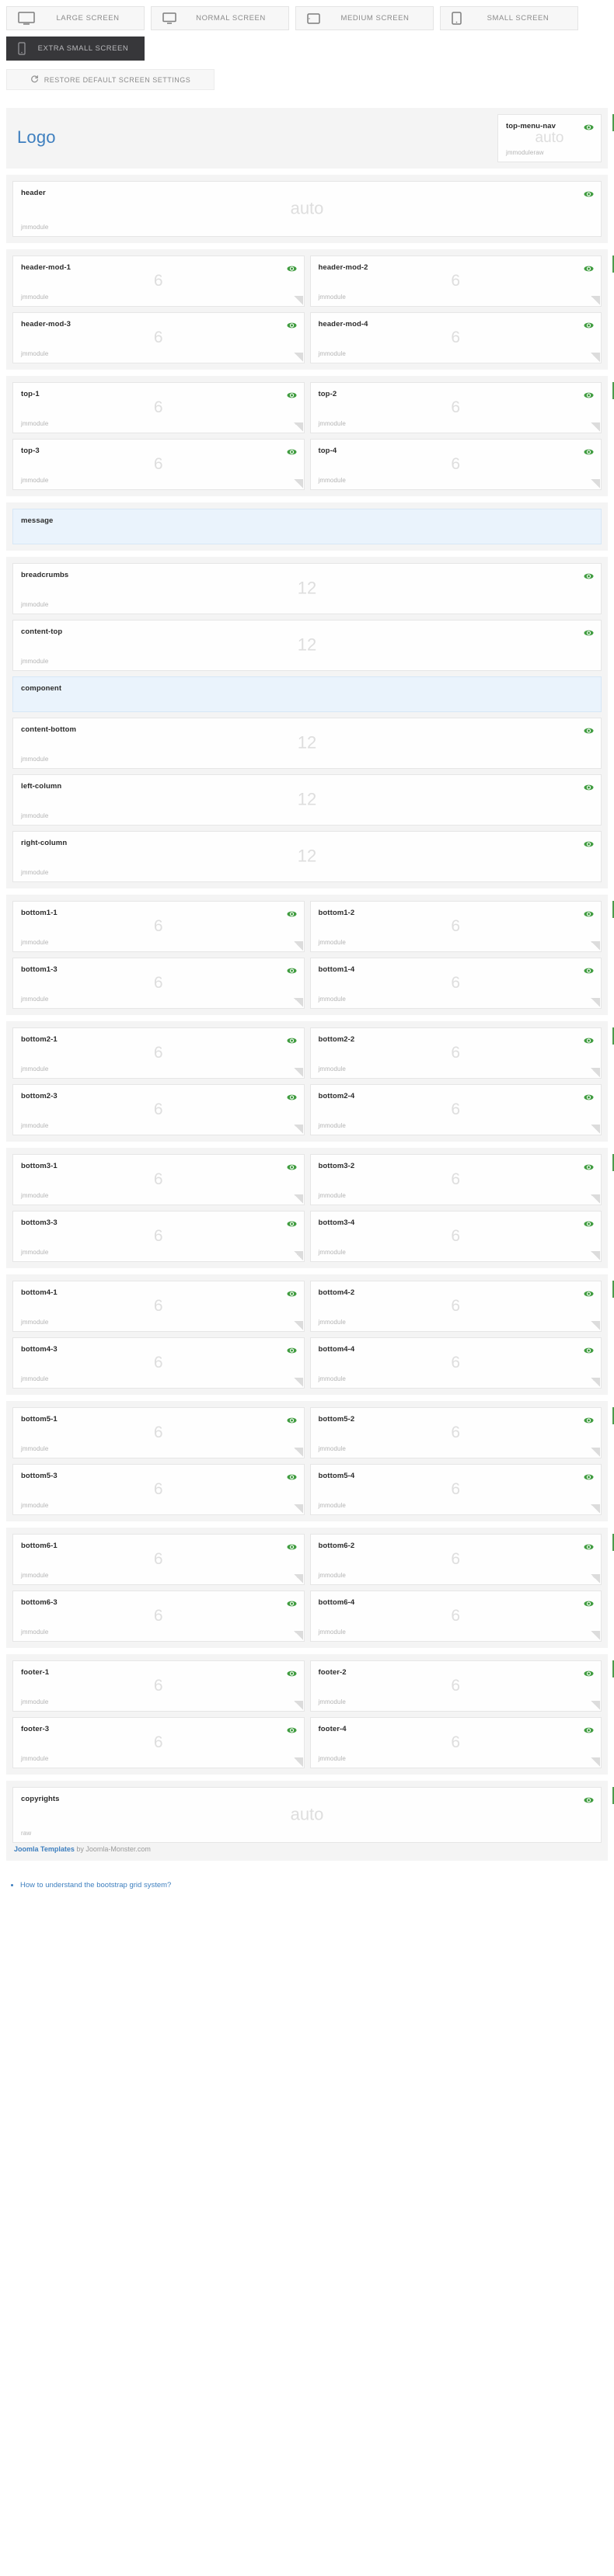 The width and height of the screenshot is (614, 2576). What do you see at coordinates (455, 1179) in the screenshot?
I see `layout-block-bottom3-2: bottom3-2 6 jmmodule` at bounding box center [455, 1179].